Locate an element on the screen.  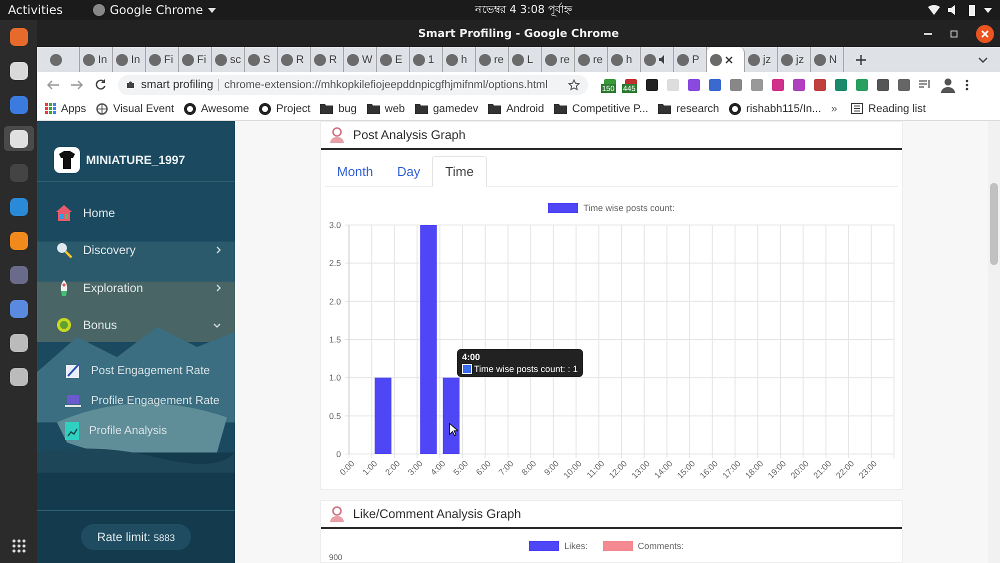
bookmark: Visual Event is located at coordinates (135, 108).